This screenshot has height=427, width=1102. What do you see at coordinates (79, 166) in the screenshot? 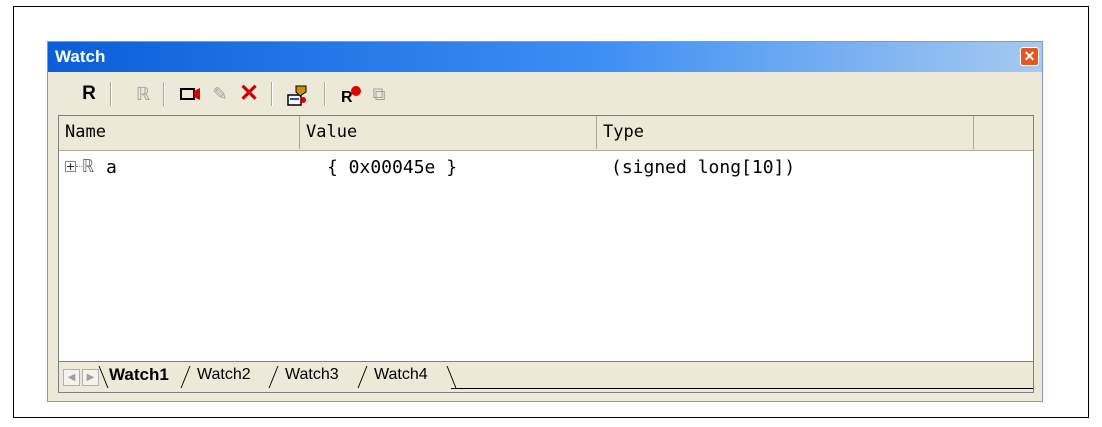
I see `tree-line` at bounding box center [79, 166].